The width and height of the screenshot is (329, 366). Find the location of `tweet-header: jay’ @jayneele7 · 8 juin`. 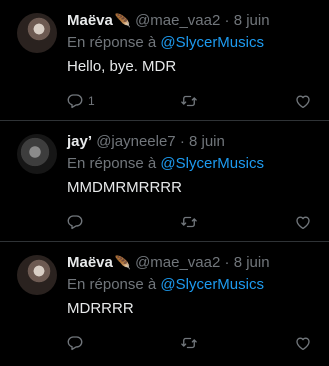

tweet-header: jay’ @jayneele7 · 8 juin is located at coordinates (146, 141).